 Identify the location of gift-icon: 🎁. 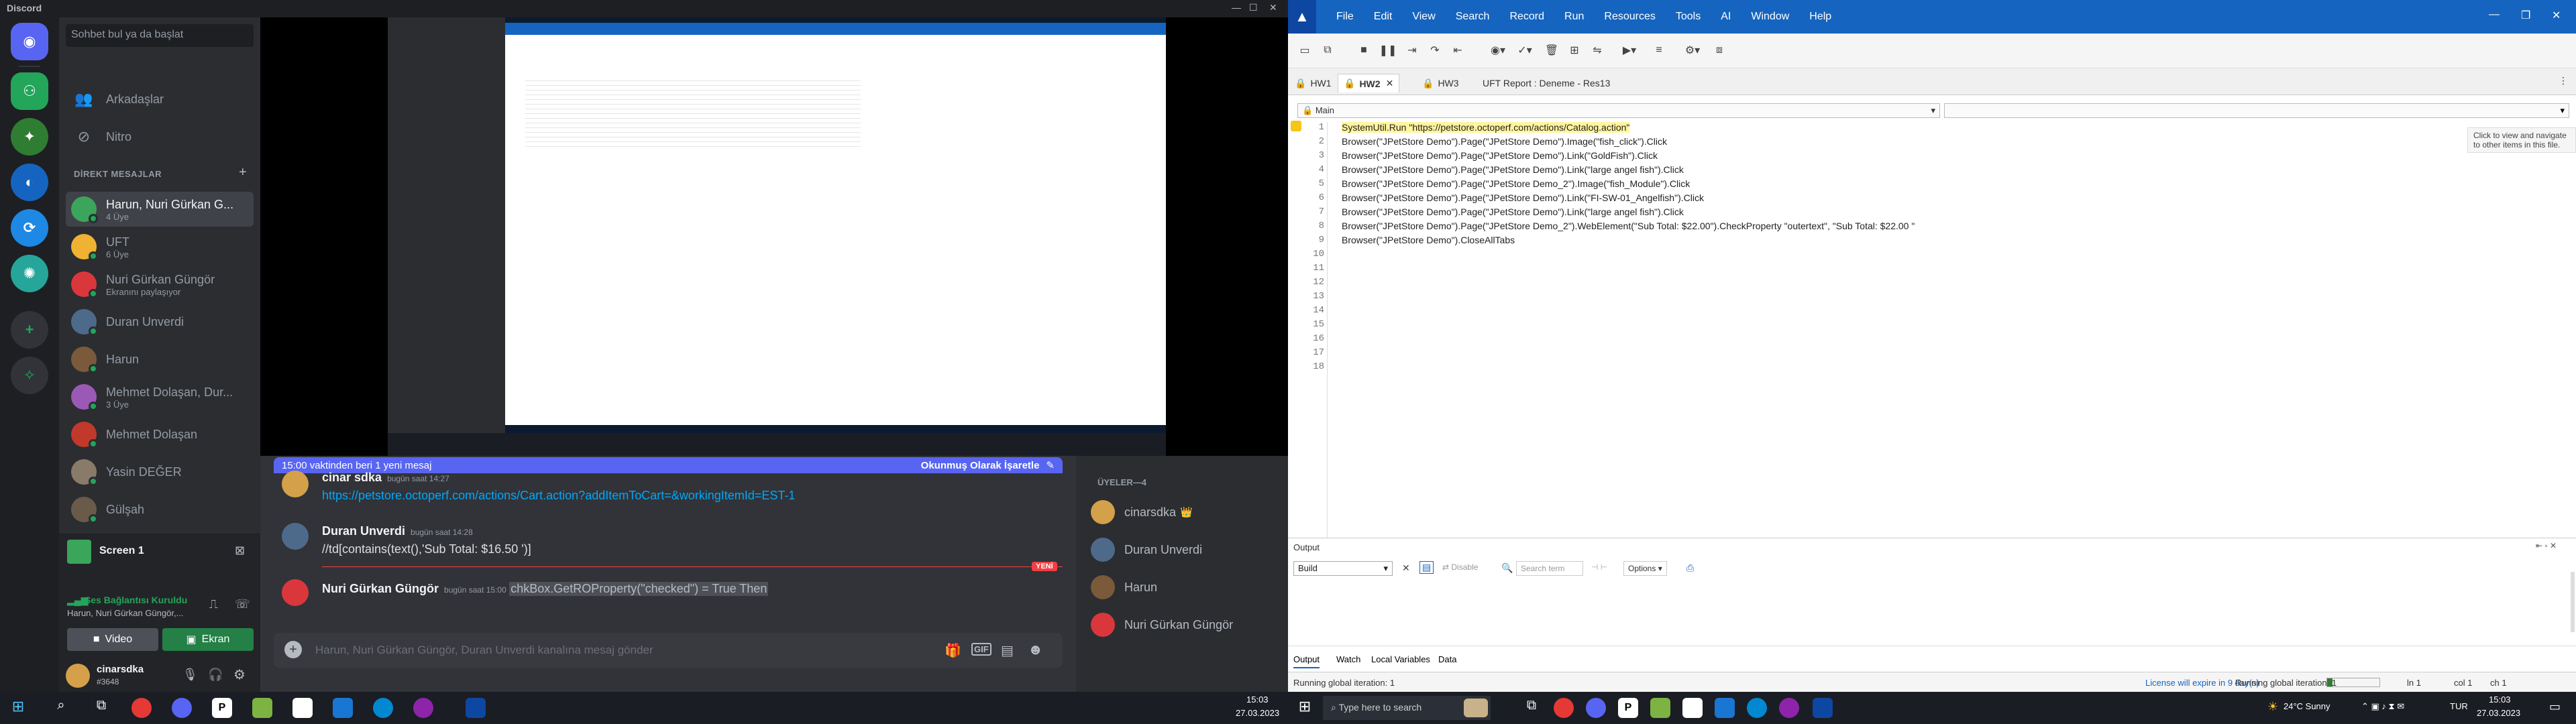
(953, 650).